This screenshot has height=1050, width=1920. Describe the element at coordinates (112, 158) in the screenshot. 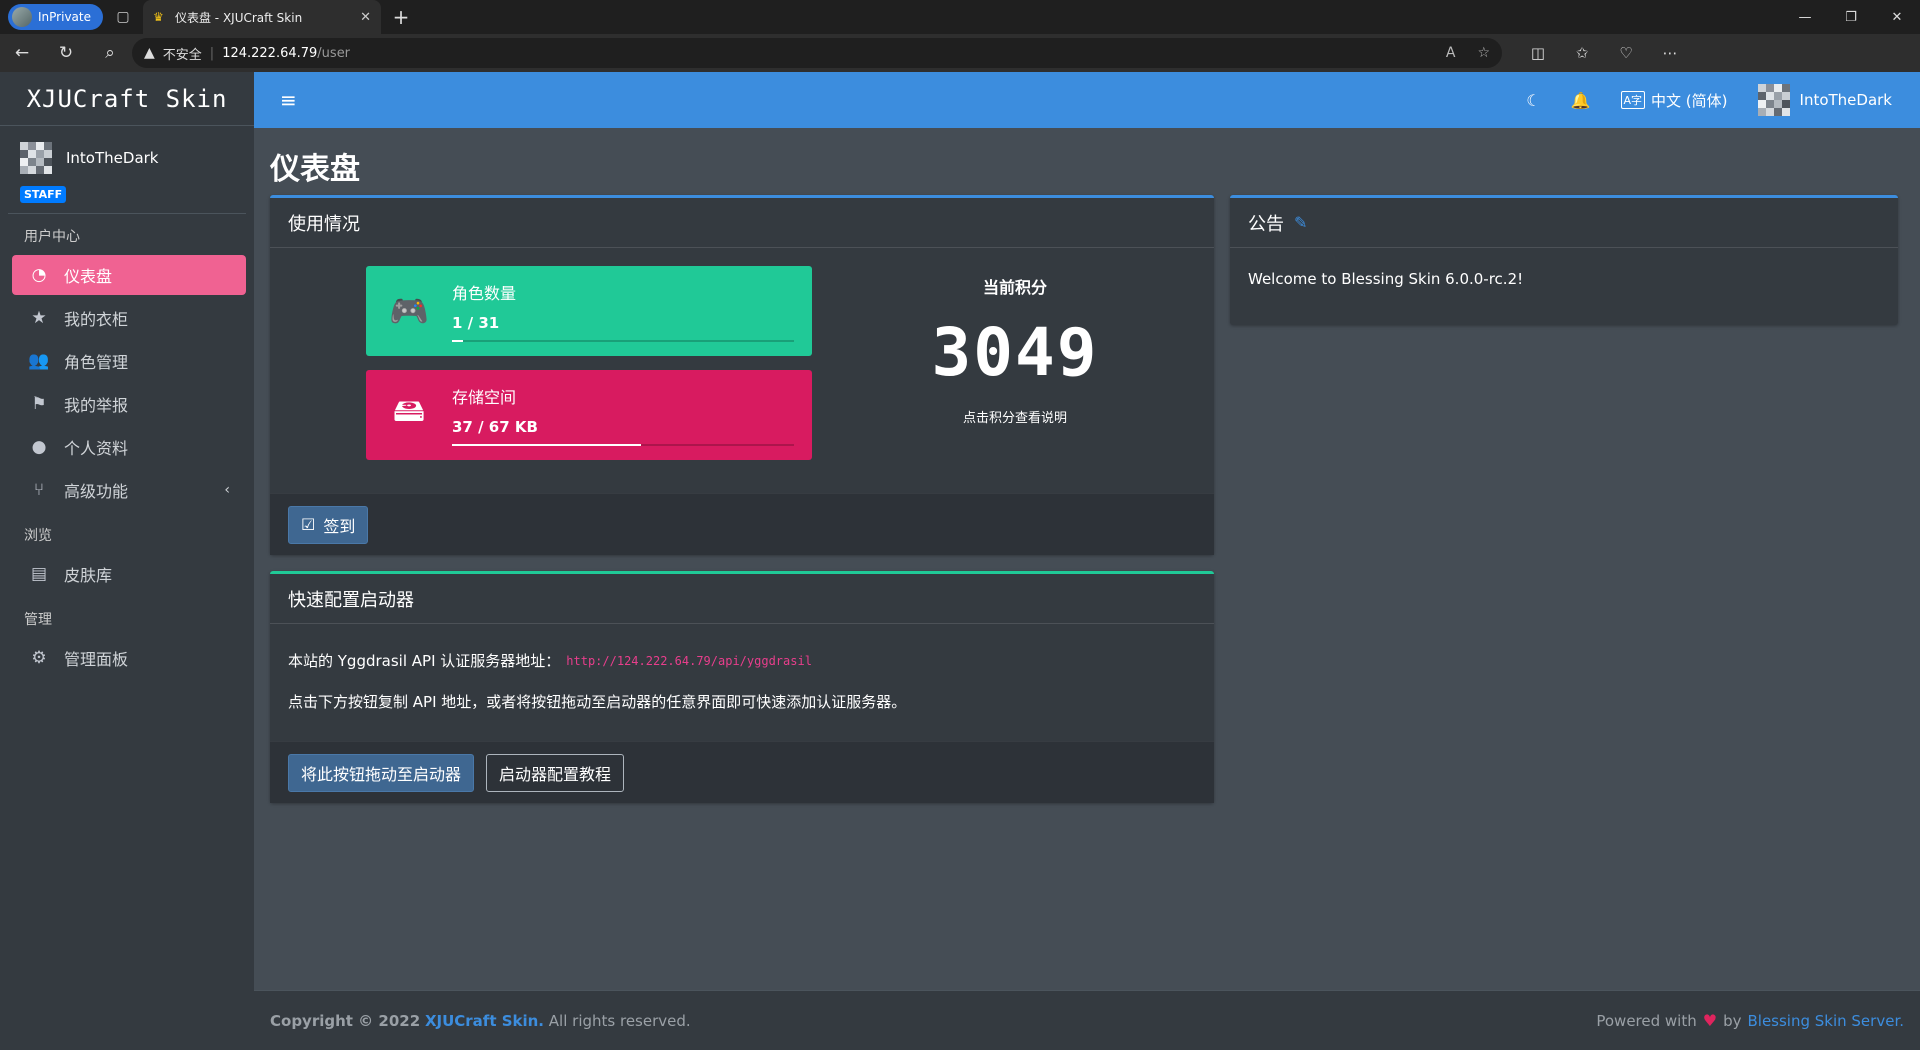

I see `sidebar-user-name: IntoTheDark` at that location.